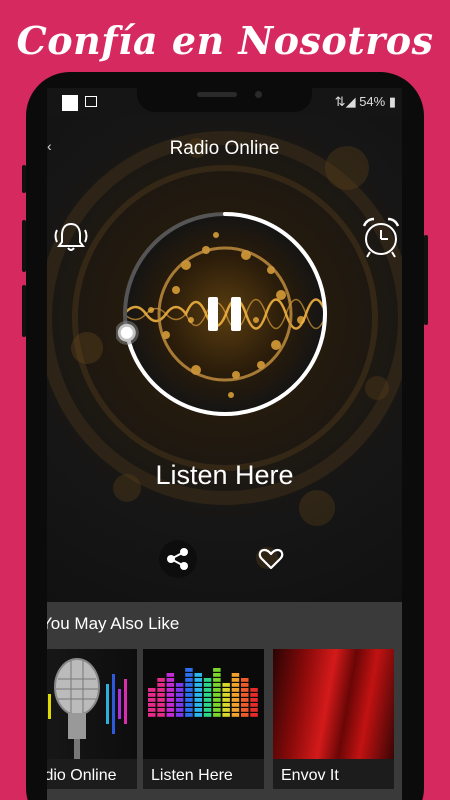  Describe the element at coordinates (203, 719) in the screenshot. I see `station-card: Listen Here` at that location.